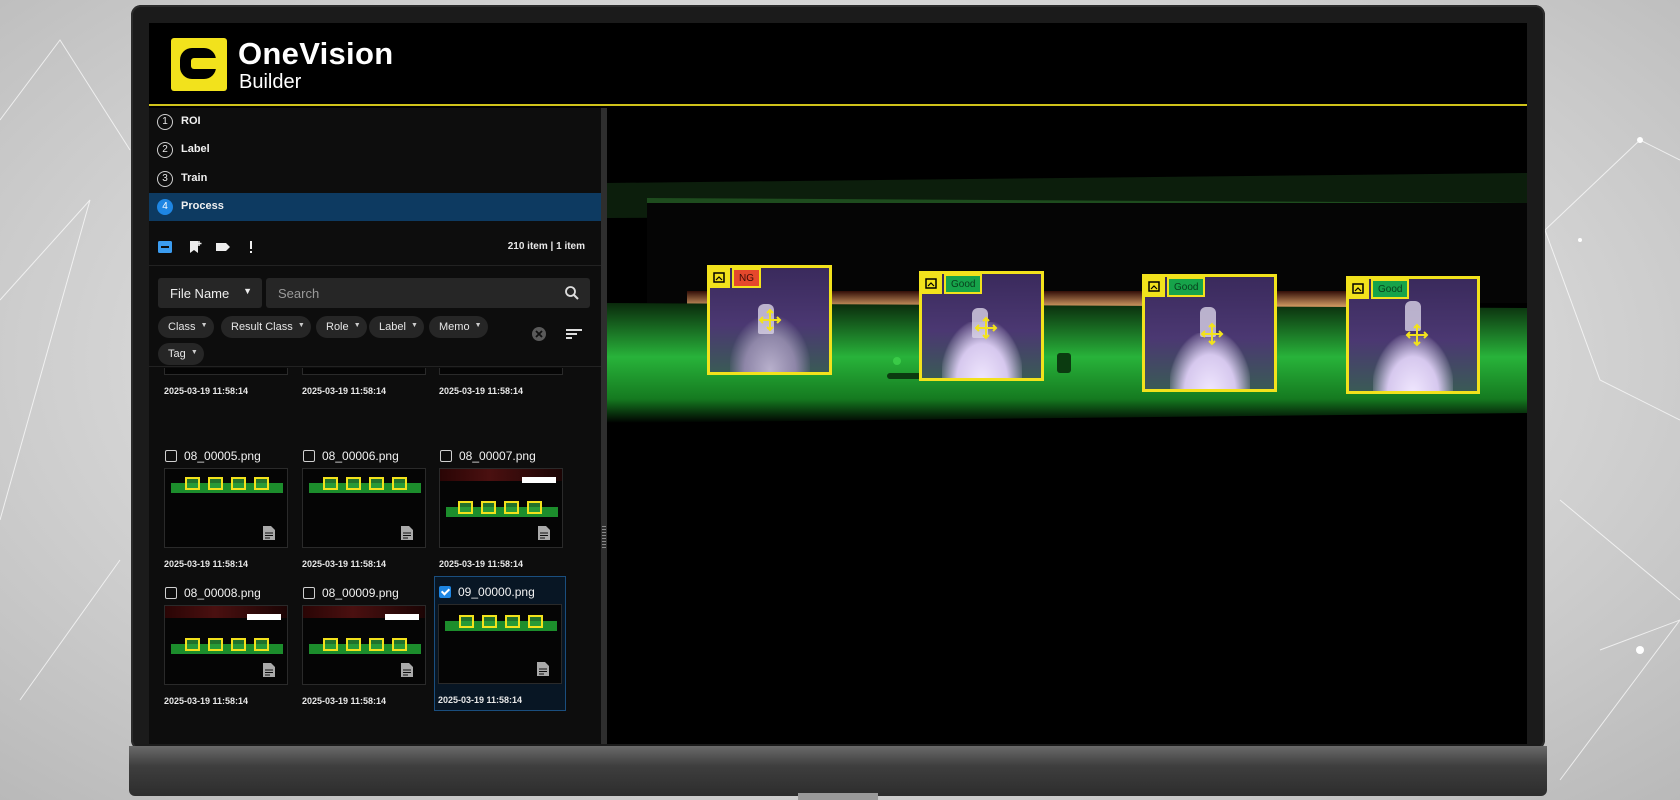 The width and height of the screenshot is (1680, 800). I want to click on app-logo, so click(199, 64).